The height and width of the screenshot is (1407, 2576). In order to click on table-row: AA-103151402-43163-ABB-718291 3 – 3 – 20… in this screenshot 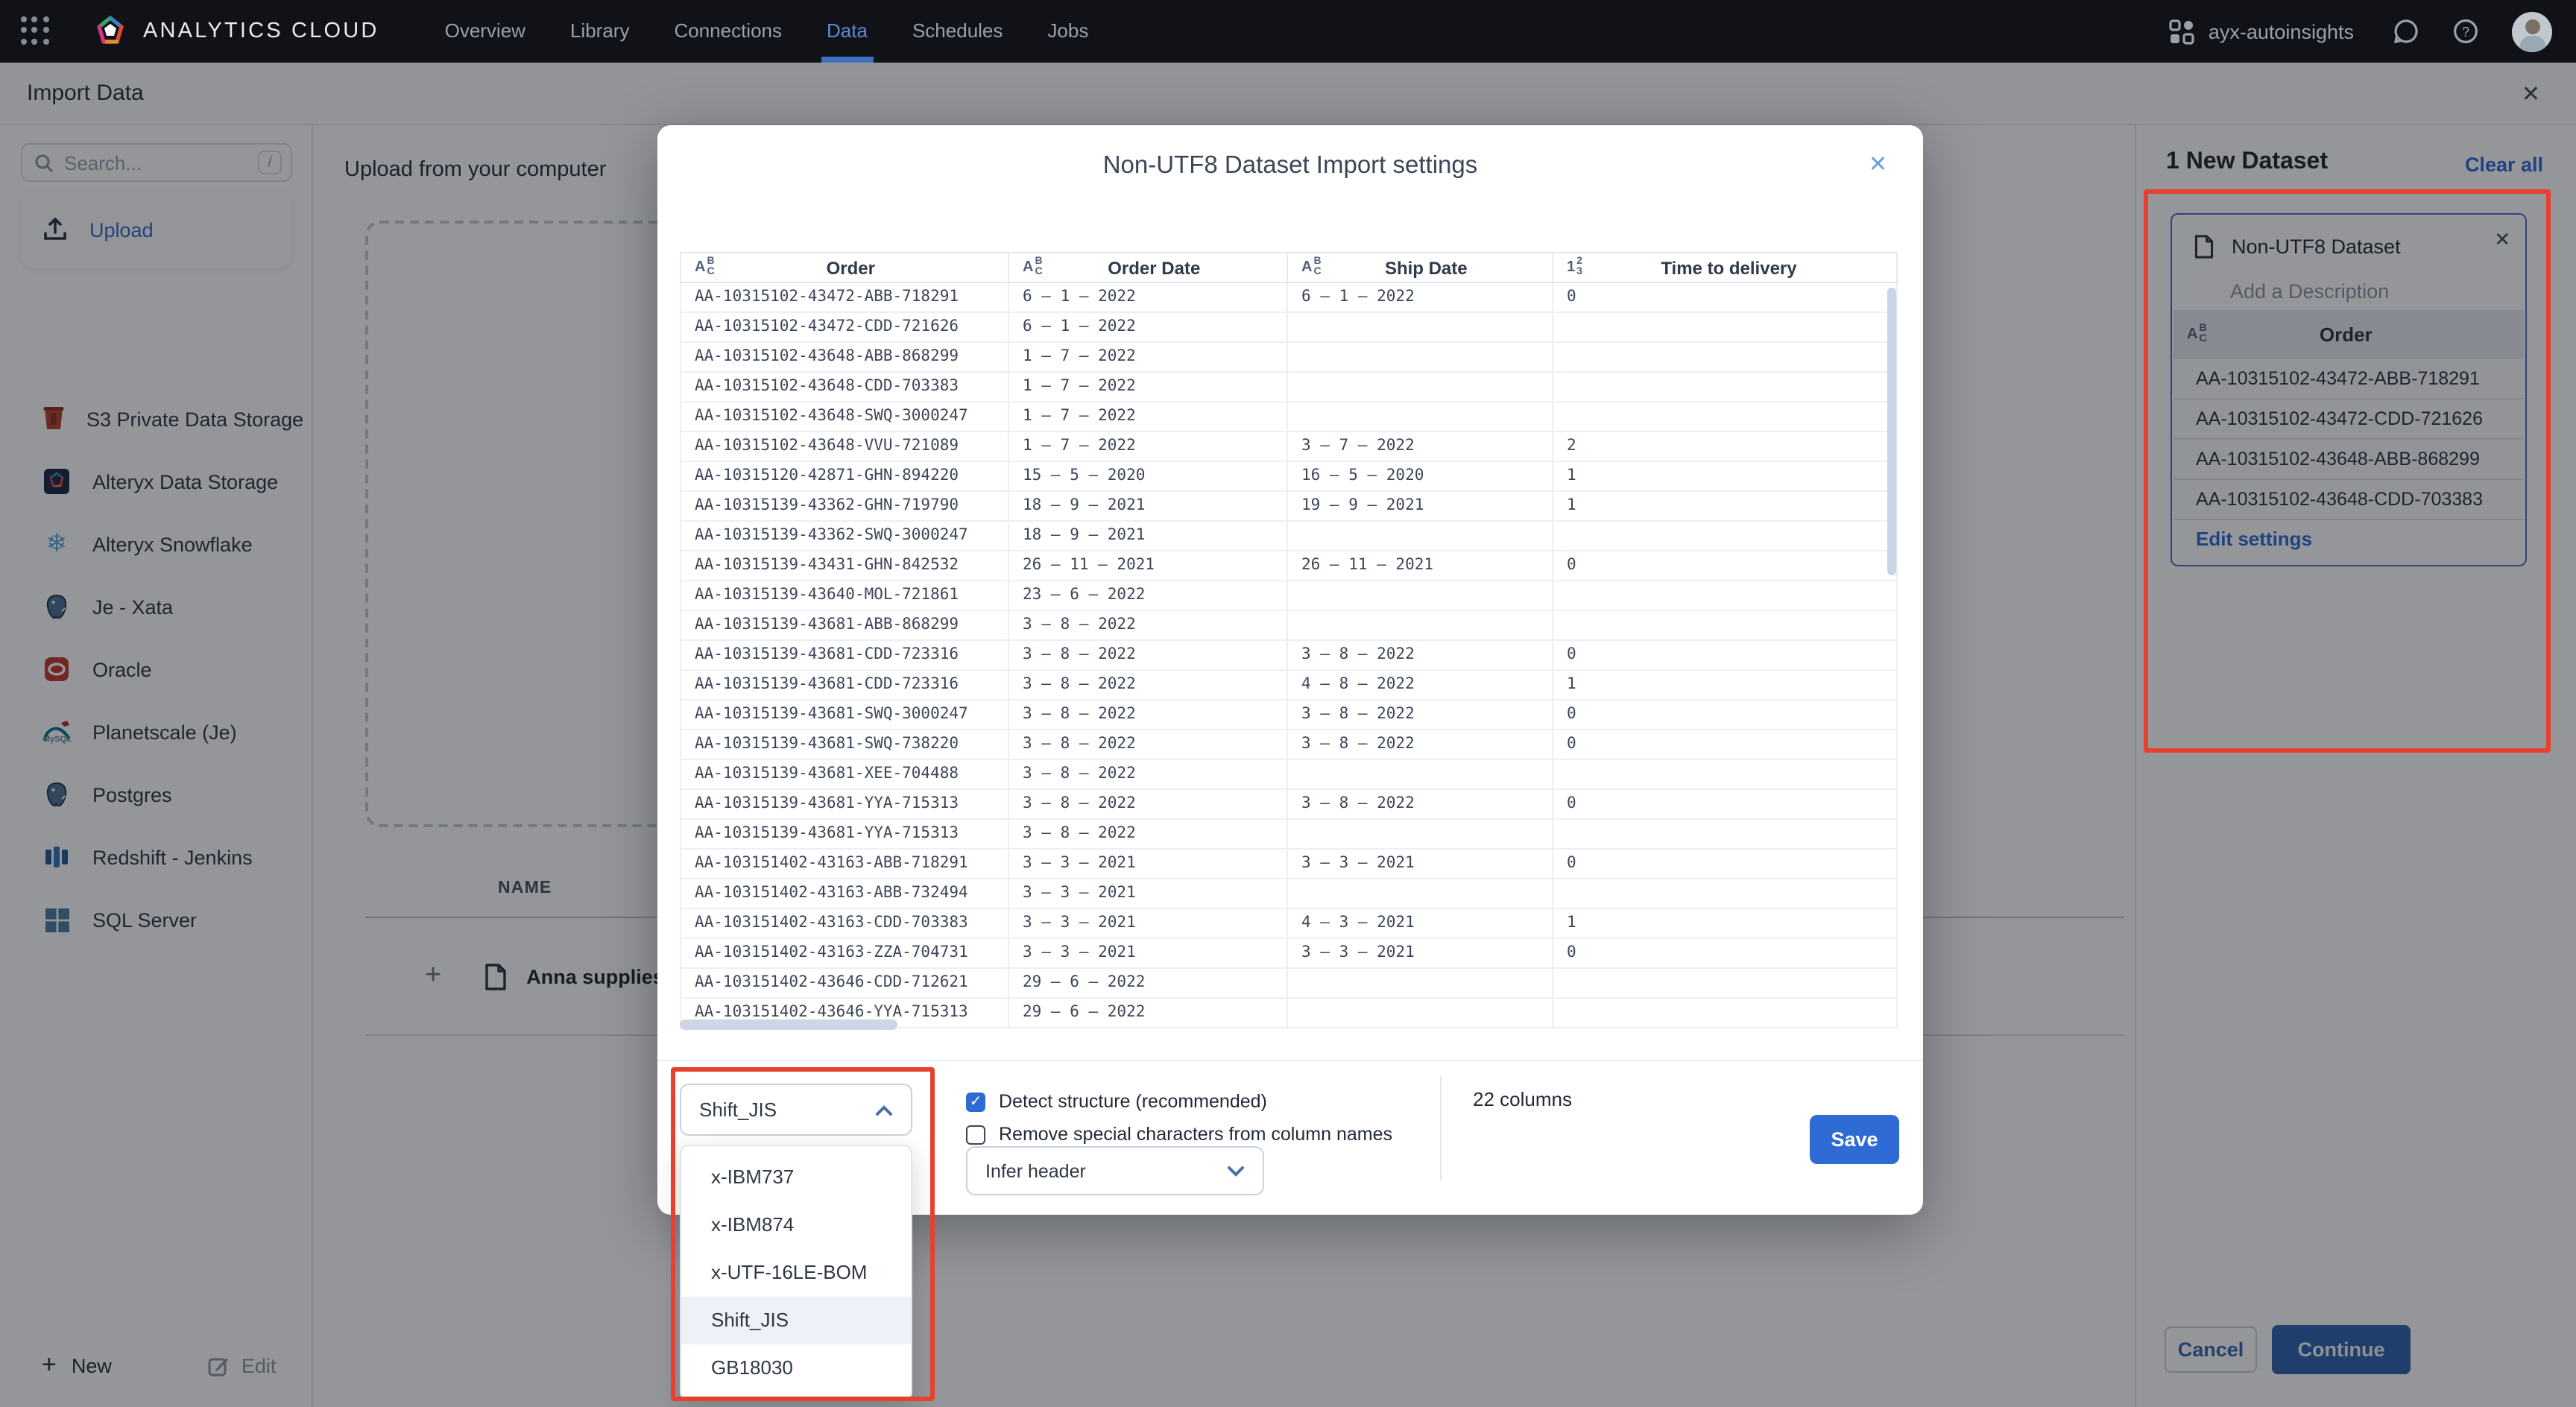, I will do `click(1289, 864)`.